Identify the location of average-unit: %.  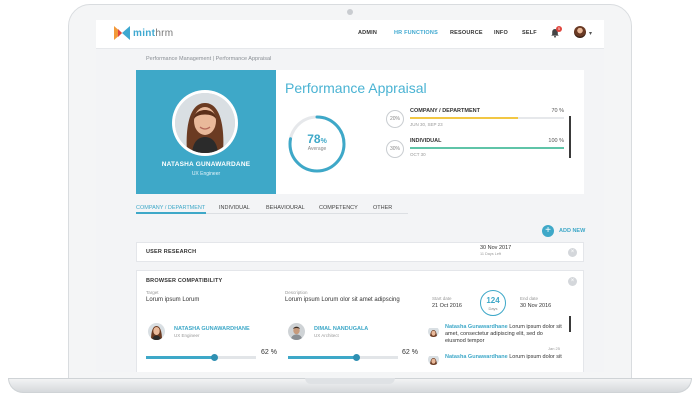
(323, 141).